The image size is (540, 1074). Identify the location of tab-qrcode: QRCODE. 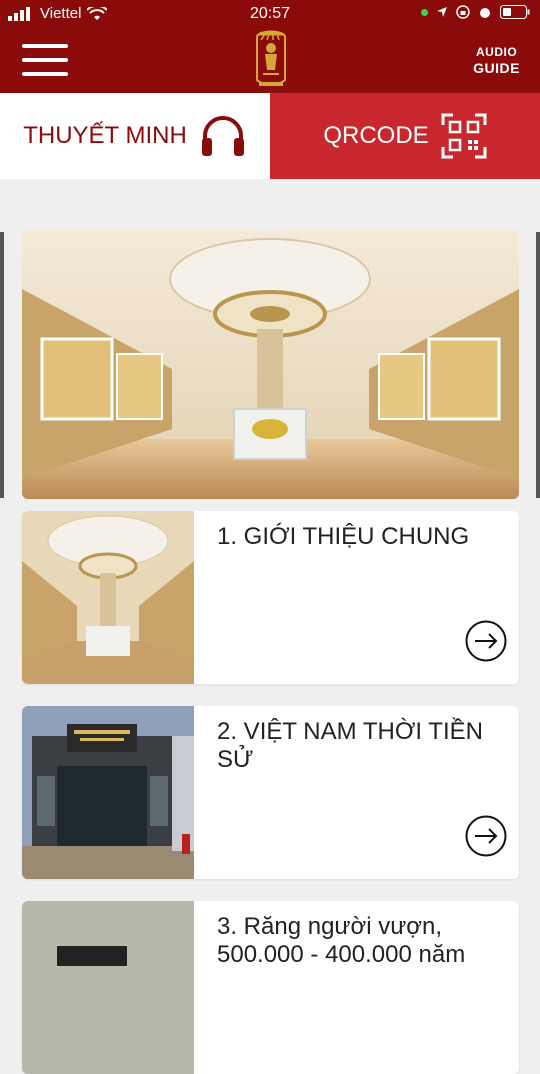
(405, 136).